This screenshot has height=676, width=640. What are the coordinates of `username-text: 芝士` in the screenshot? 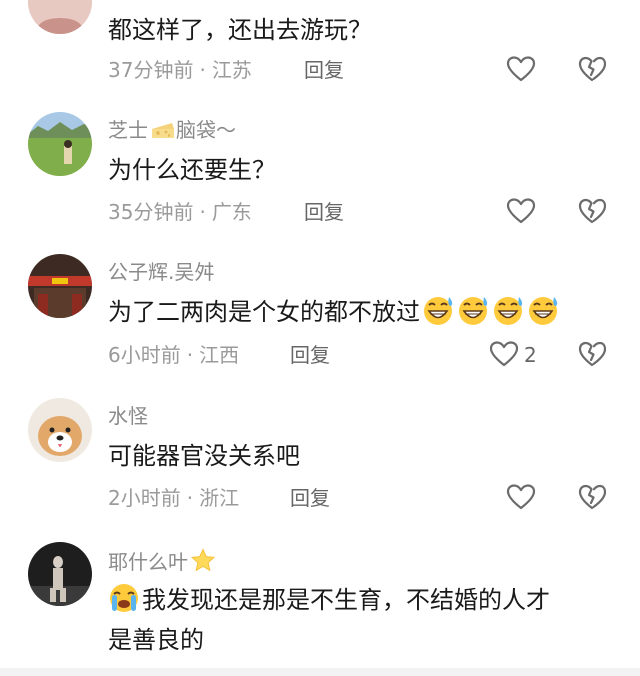 It's located at (128, 130).